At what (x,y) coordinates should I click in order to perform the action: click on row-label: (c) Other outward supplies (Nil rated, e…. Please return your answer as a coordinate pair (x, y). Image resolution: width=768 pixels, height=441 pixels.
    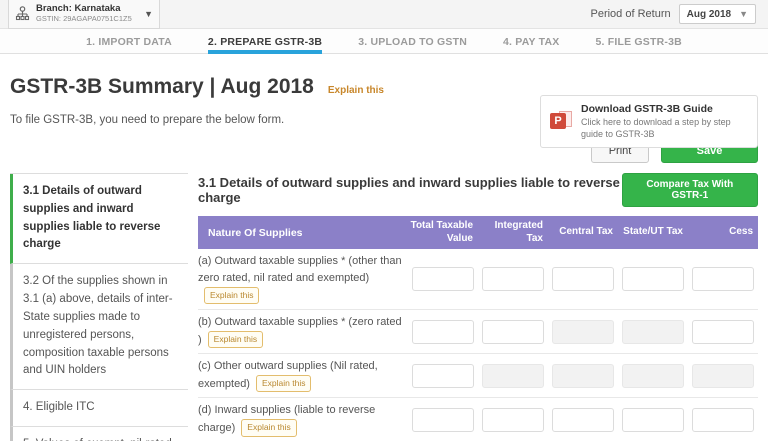
    Looking at the image, I should click on (303, 375).